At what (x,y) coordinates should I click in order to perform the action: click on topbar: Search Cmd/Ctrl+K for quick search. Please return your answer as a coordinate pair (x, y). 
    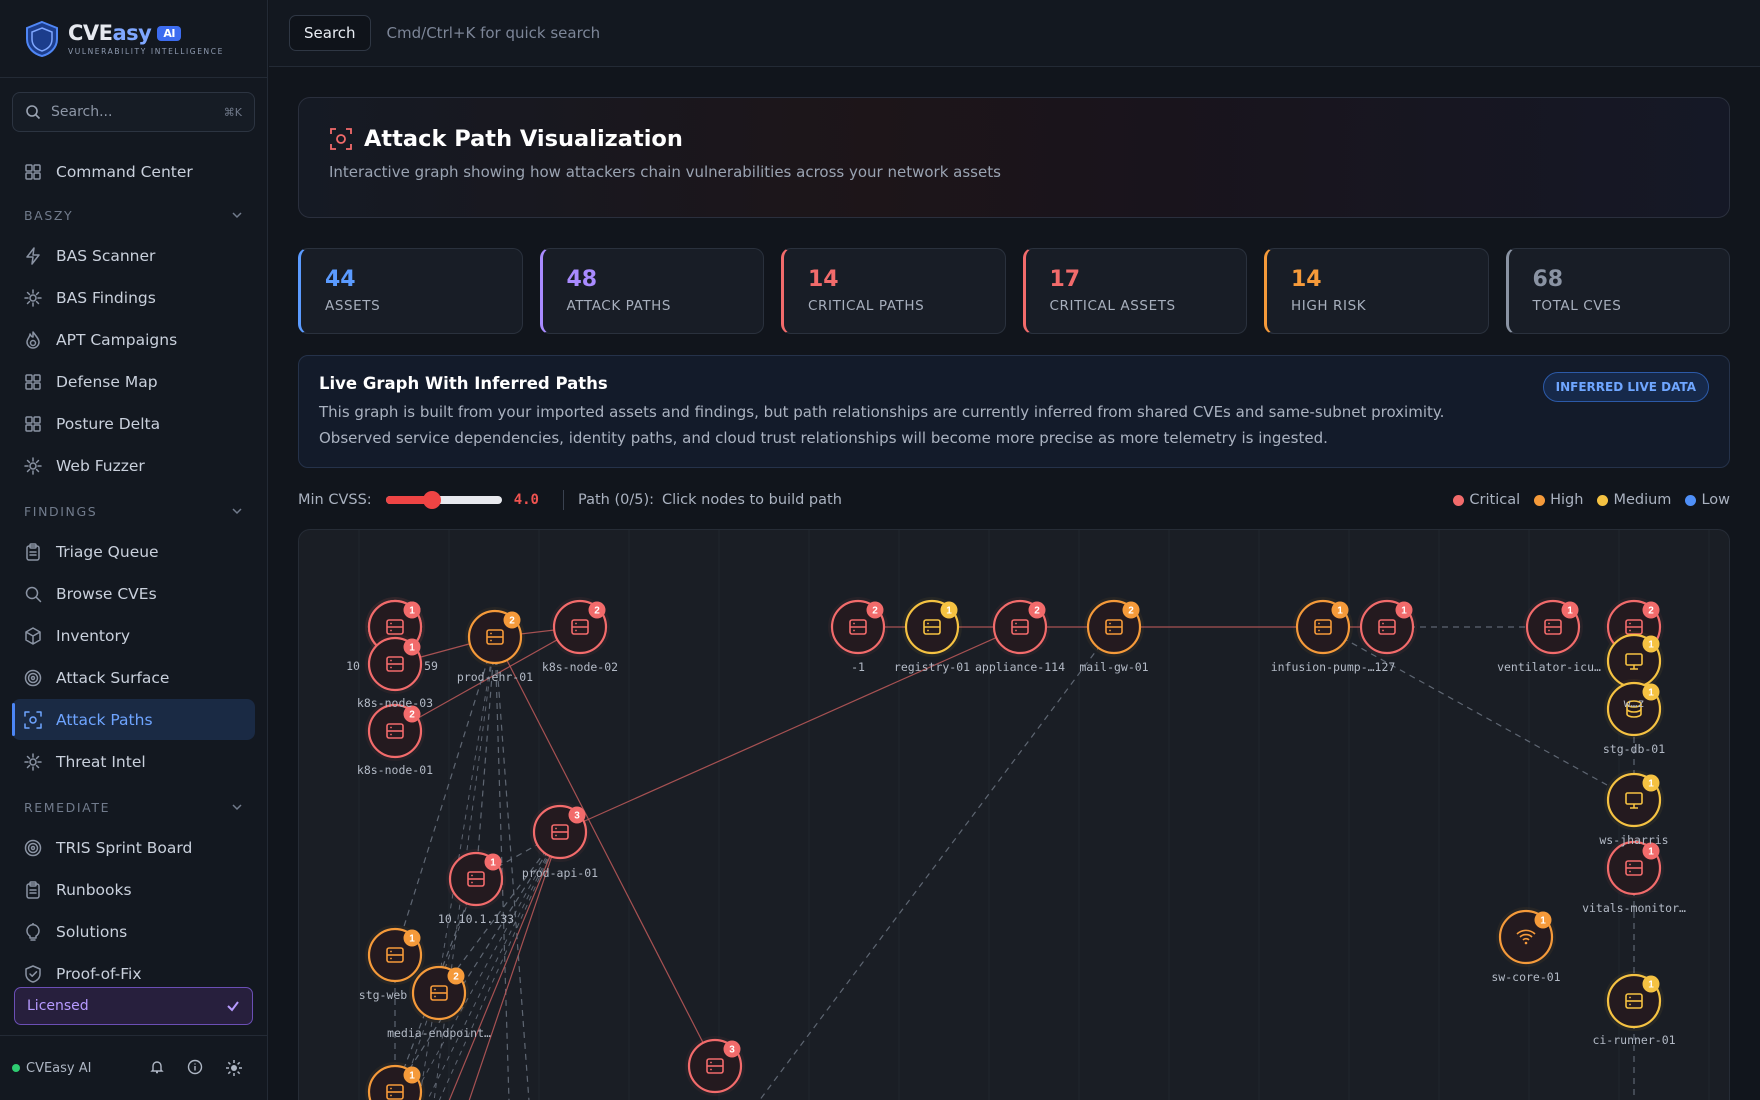
    Looking at the image, I should click on (1014, 33).